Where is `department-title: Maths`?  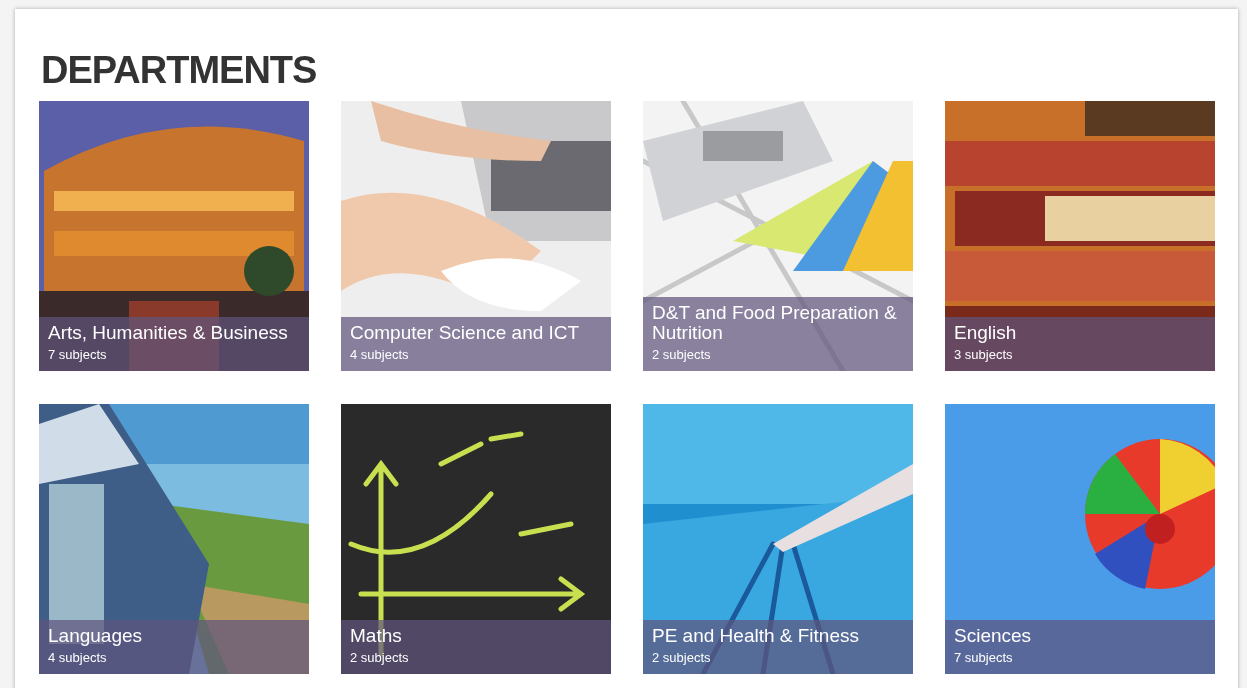
department-title: Maths is located at coordinates (376, 636).